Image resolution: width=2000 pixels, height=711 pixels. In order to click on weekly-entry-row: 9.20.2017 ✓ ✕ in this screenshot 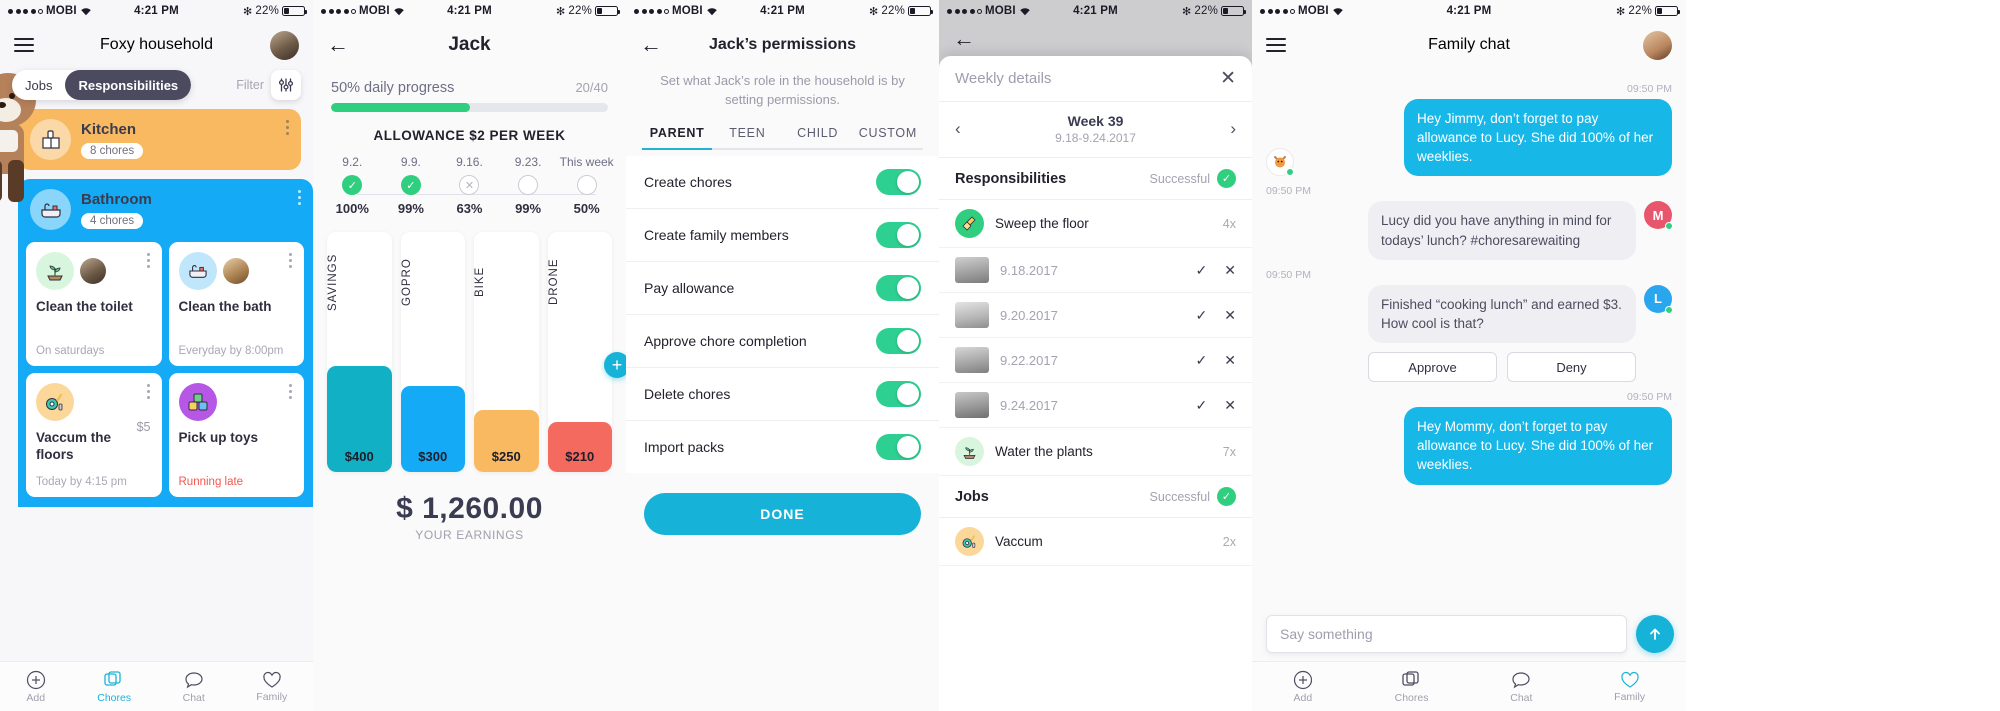, I will do `click(1095, 315)`.